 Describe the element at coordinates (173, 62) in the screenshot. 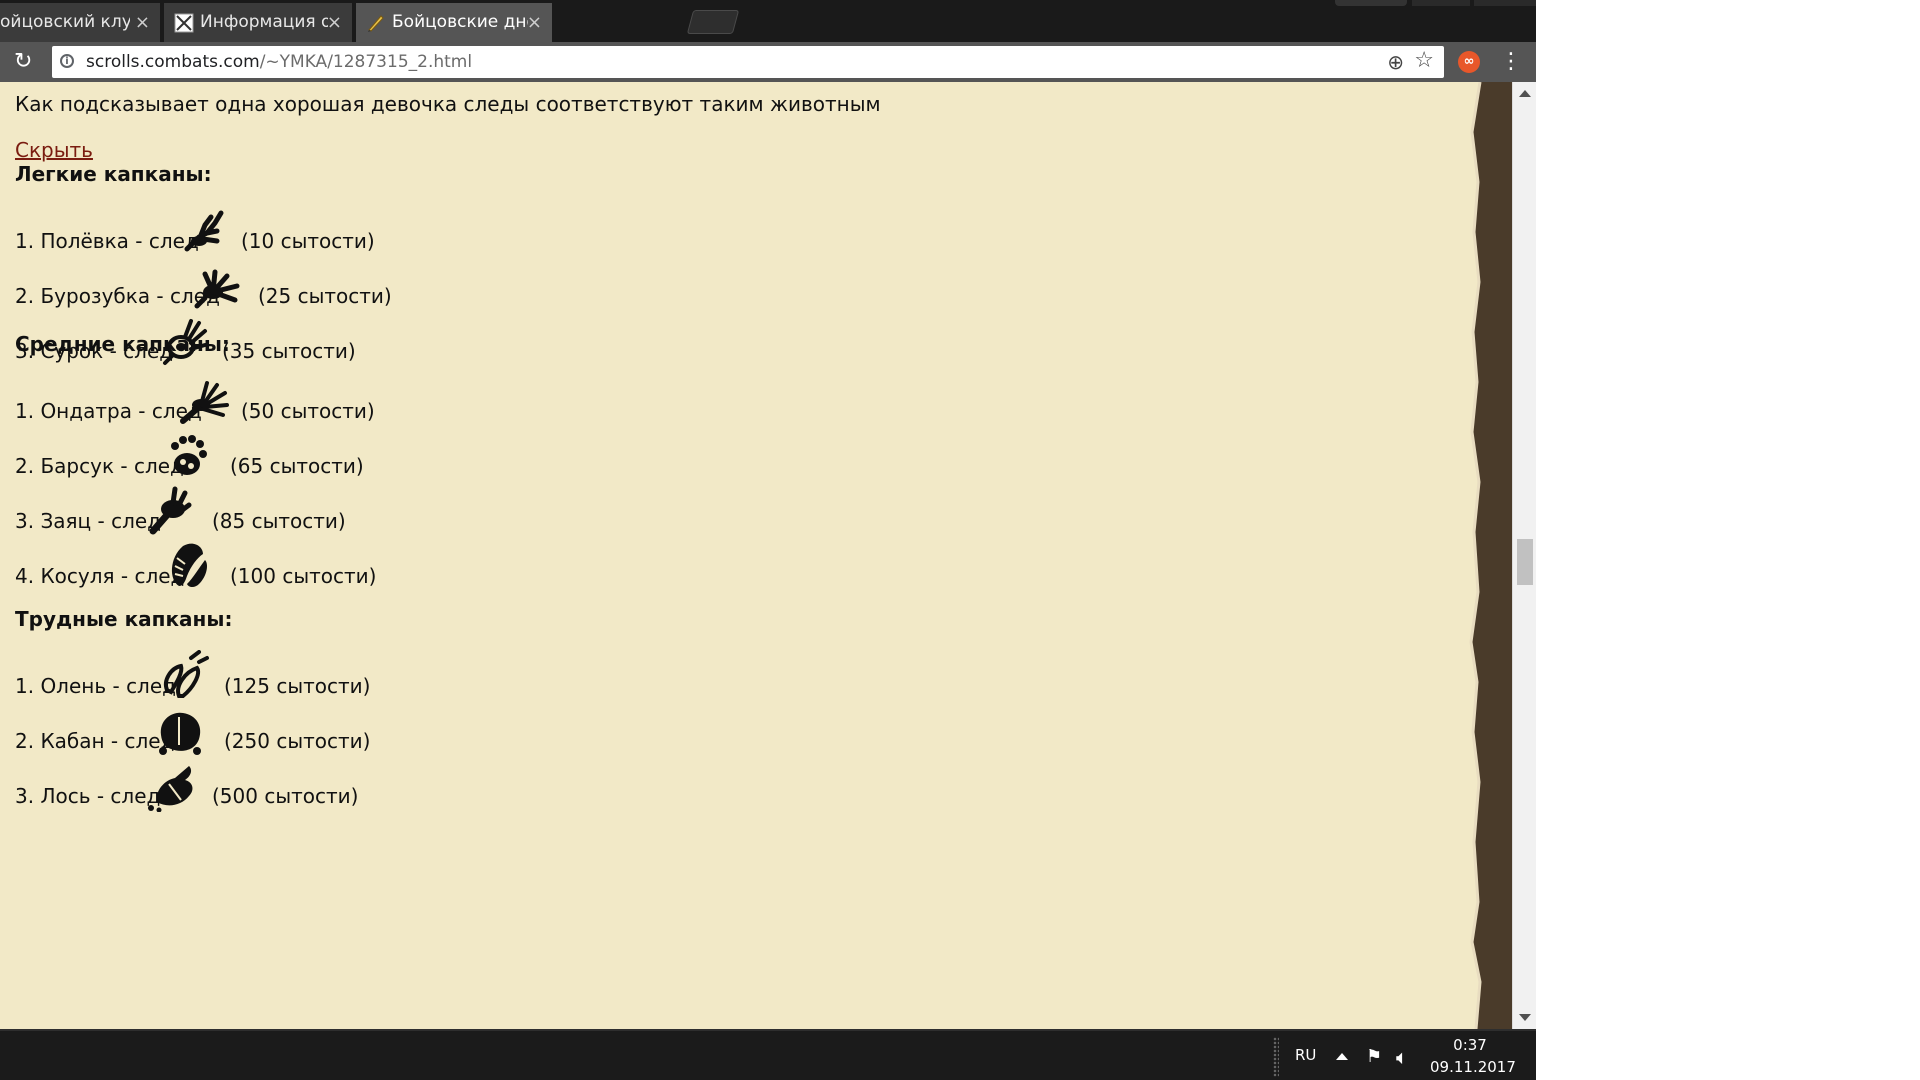

I see `url-host: scrolls.combats.com` at that location.